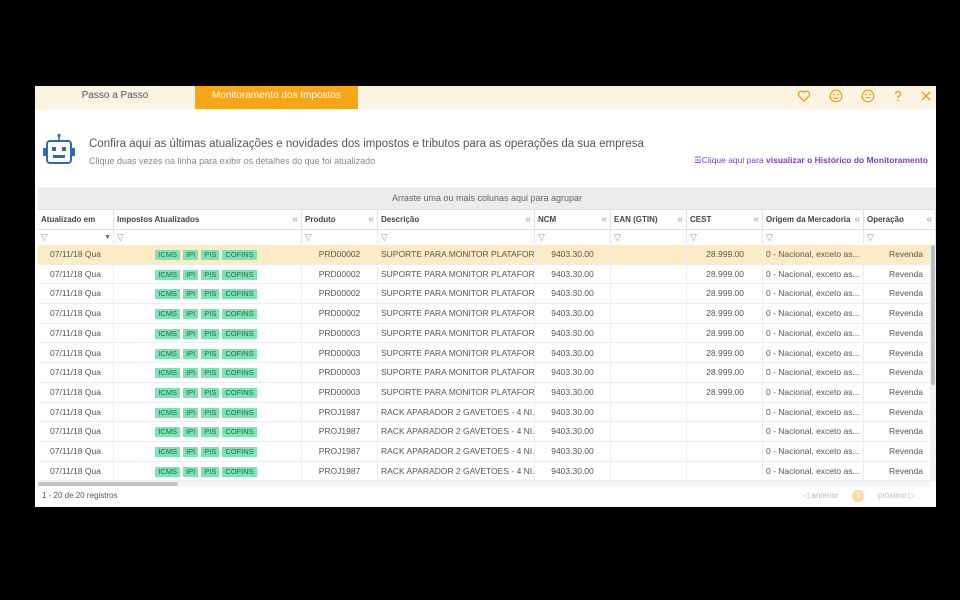  Describe the element at coordinates (933, 315) in the screenshot. I see `vertical-scroll-thumb` at that location.